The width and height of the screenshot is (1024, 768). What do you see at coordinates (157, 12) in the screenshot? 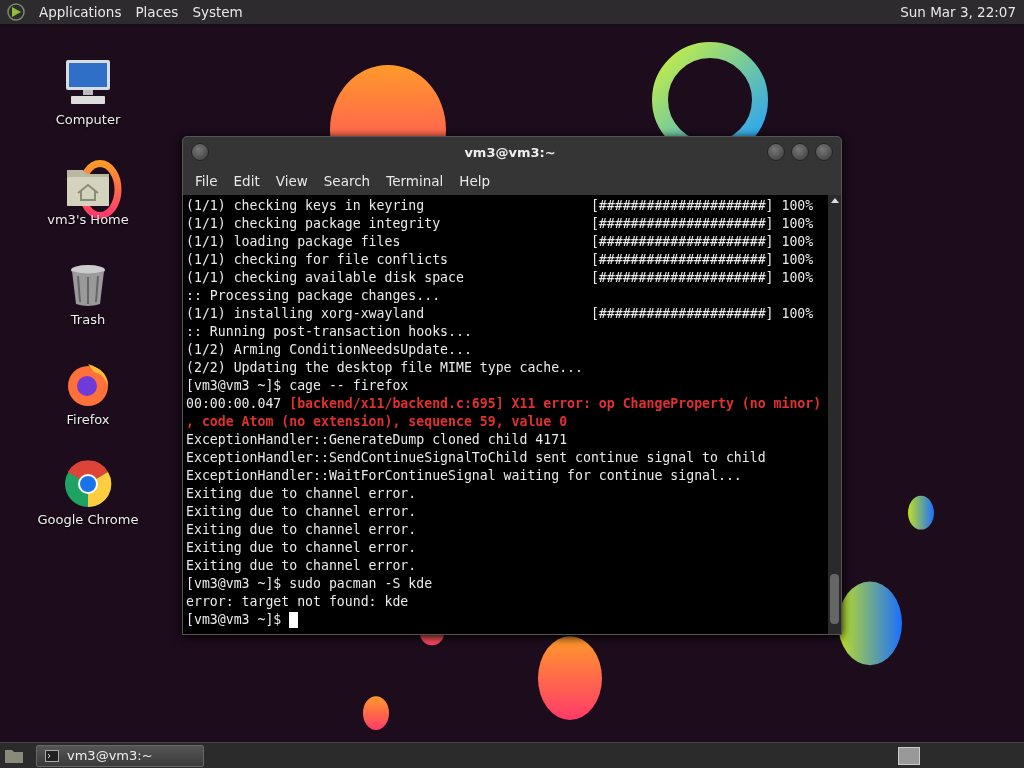
I see `panel-menu: Places` at bounding box center [157, 12].